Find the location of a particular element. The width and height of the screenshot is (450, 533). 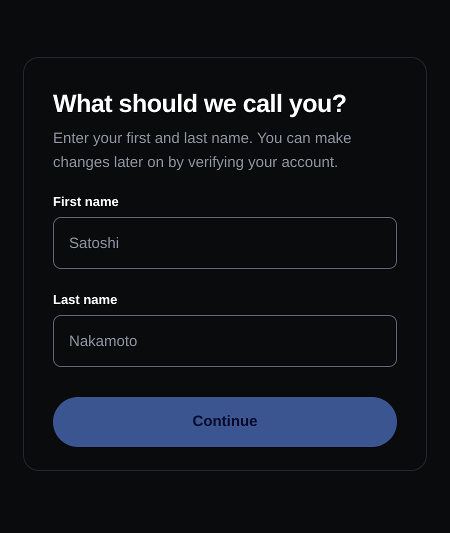

field-label: First name is located at coordinates (86, 201).